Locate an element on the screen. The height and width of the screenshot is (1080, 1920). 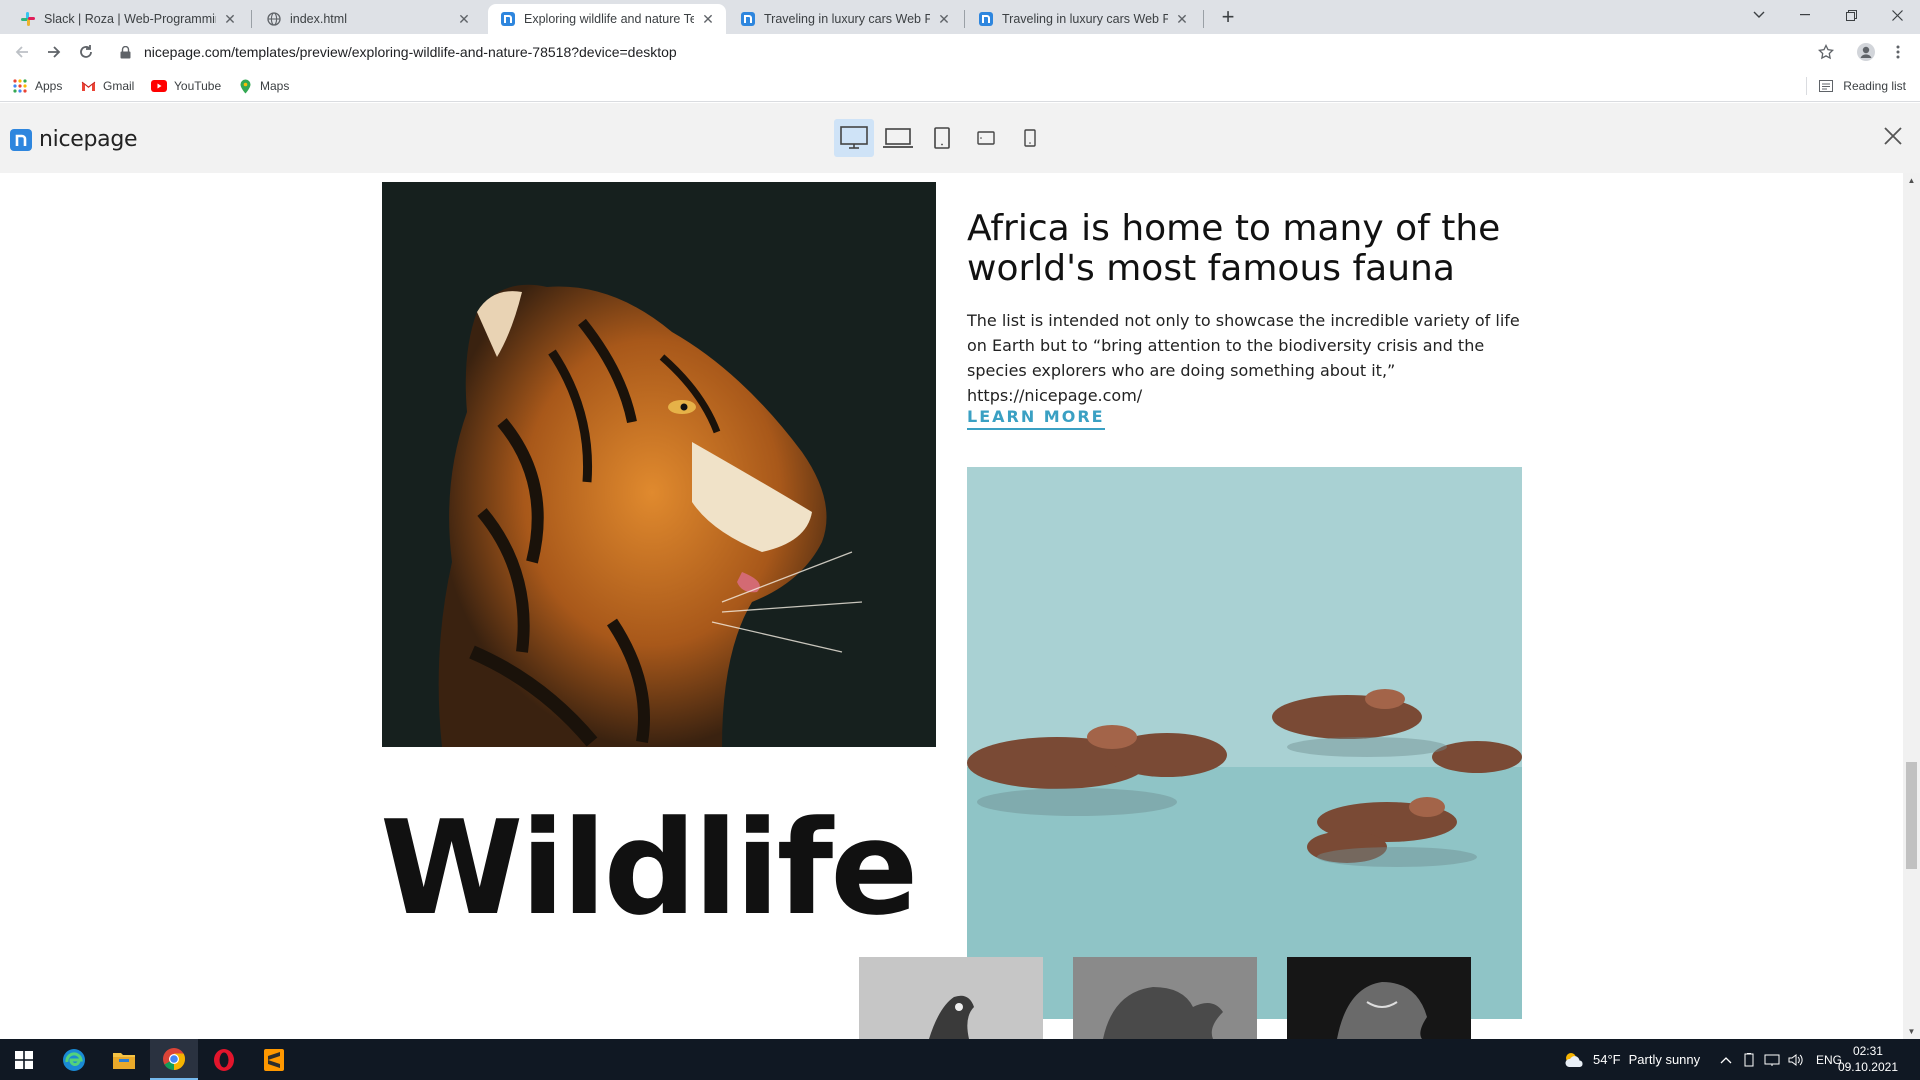
tab-title: Traveling in luxury cars Web Page is located at coordinates (847, 19).